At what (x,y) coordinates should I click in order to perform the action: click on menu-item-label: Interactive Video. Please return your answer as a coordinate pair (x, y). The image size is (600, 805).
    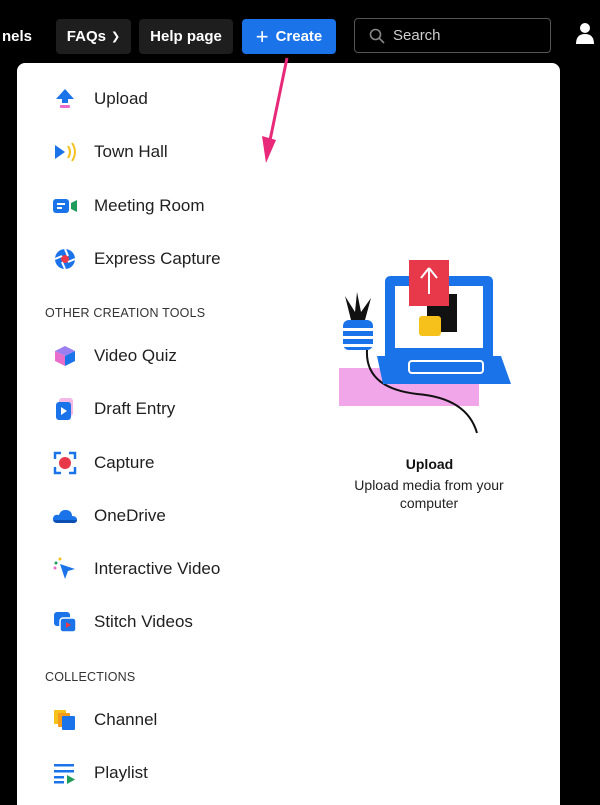
    Looking at the image, I should click on (157, 568).